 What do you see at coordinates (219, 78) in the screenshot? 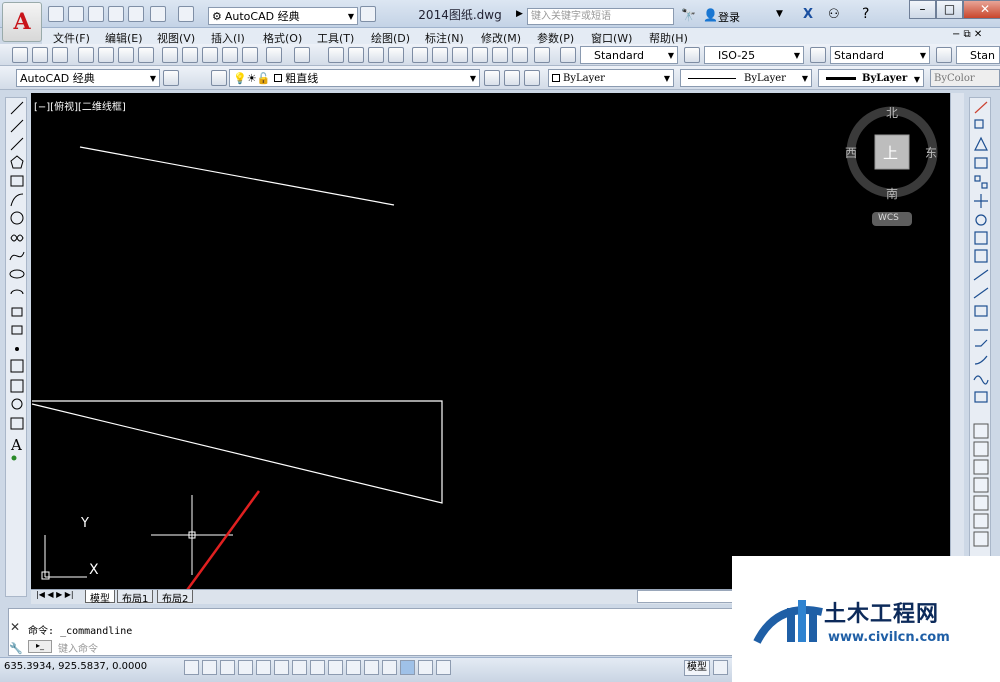
I see `layer-properties-icon` at bounding box center [219, 78].